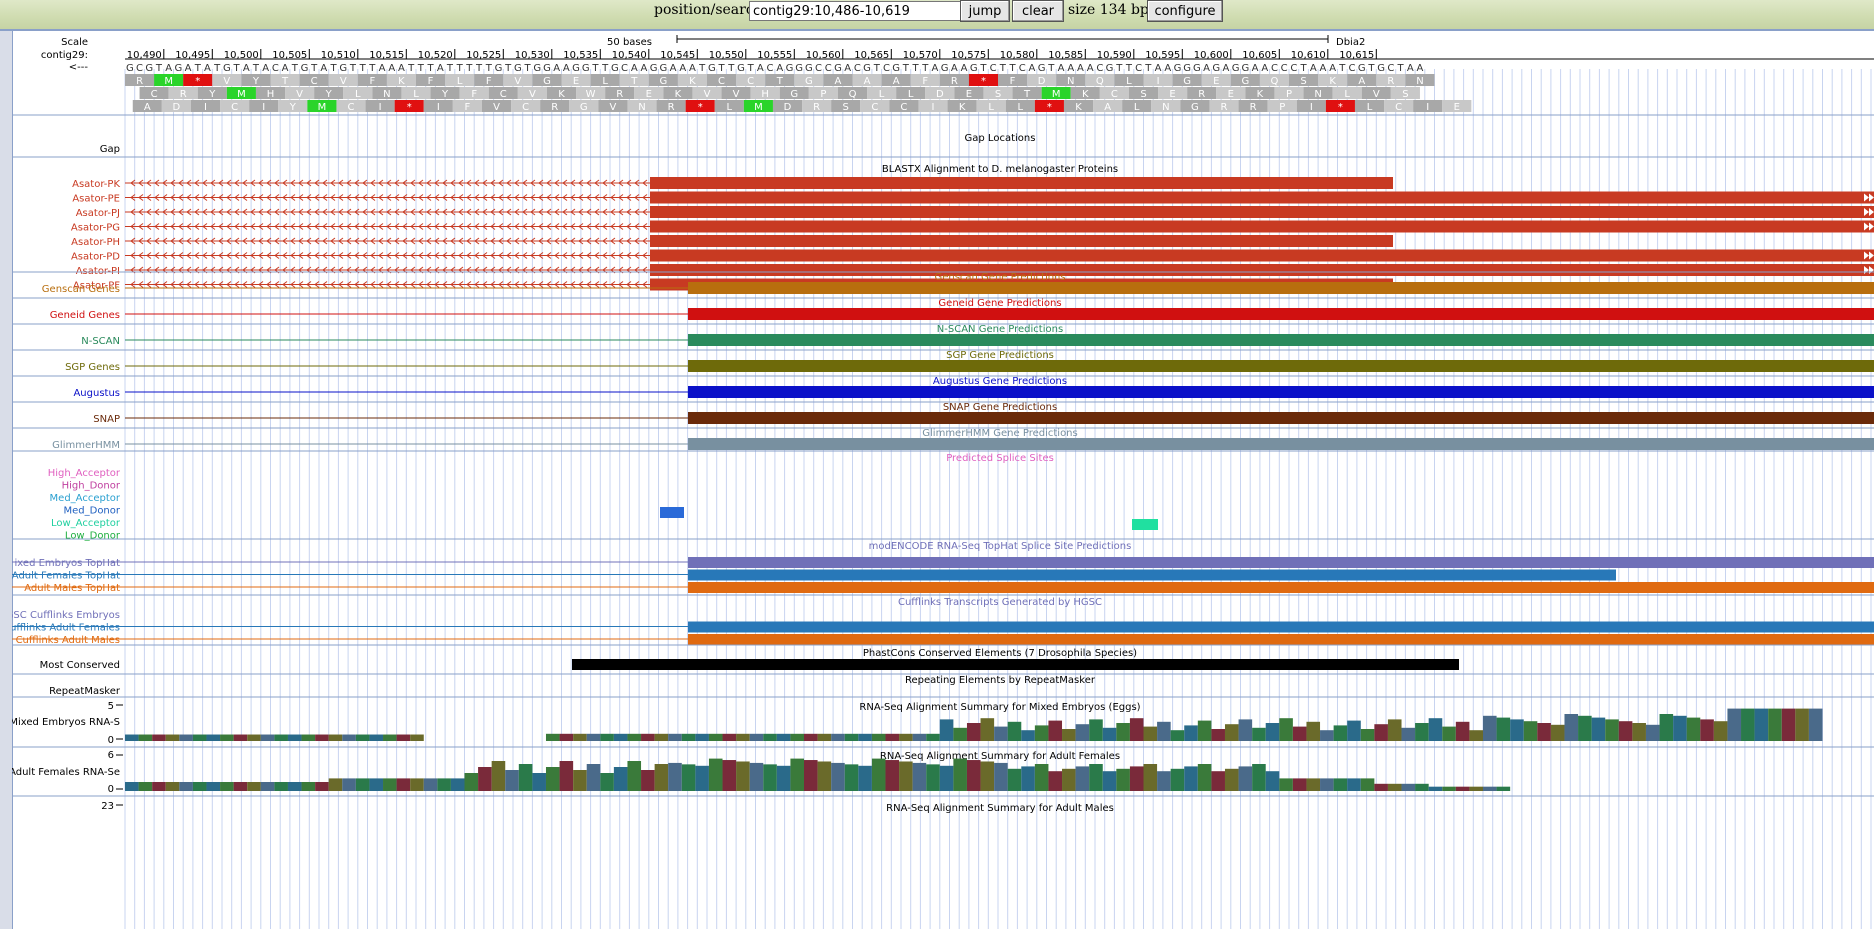 Image resolution: width=1874 pixels, height=929 pixels. Describe the element at coordinates (1281, 288) in the screenshot. I see `genscan-exon-block` at that location.